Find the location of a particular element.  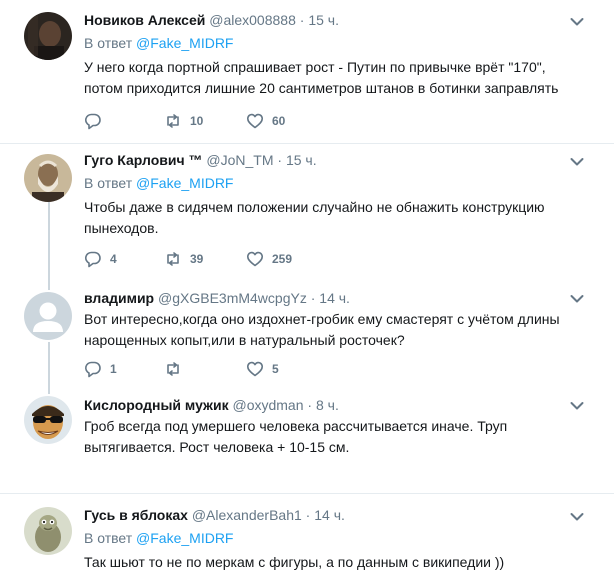

display-name: владимир is located at coordinates (119, 298).